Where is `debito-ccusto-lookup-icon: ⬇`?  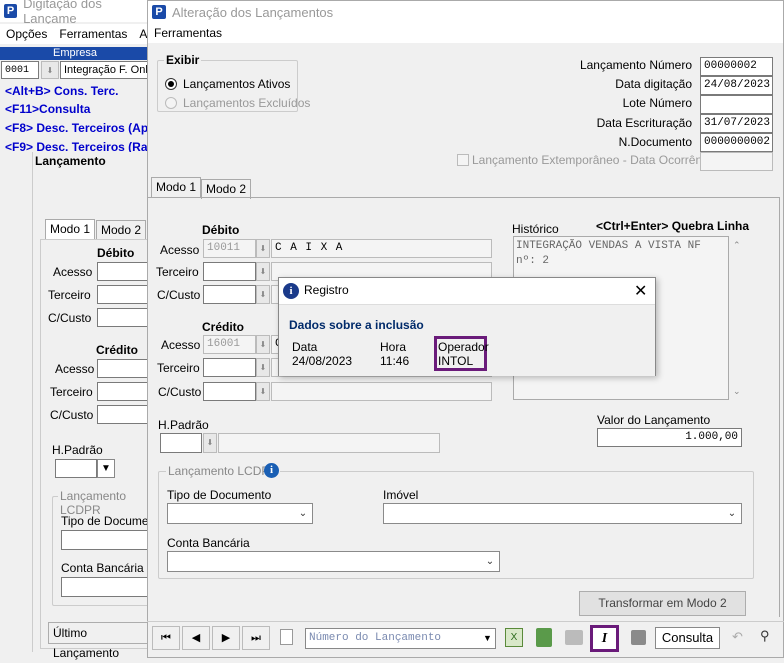
debito-ccusto-lookup-icon: ⬇ is located at coordinates (263, 294).